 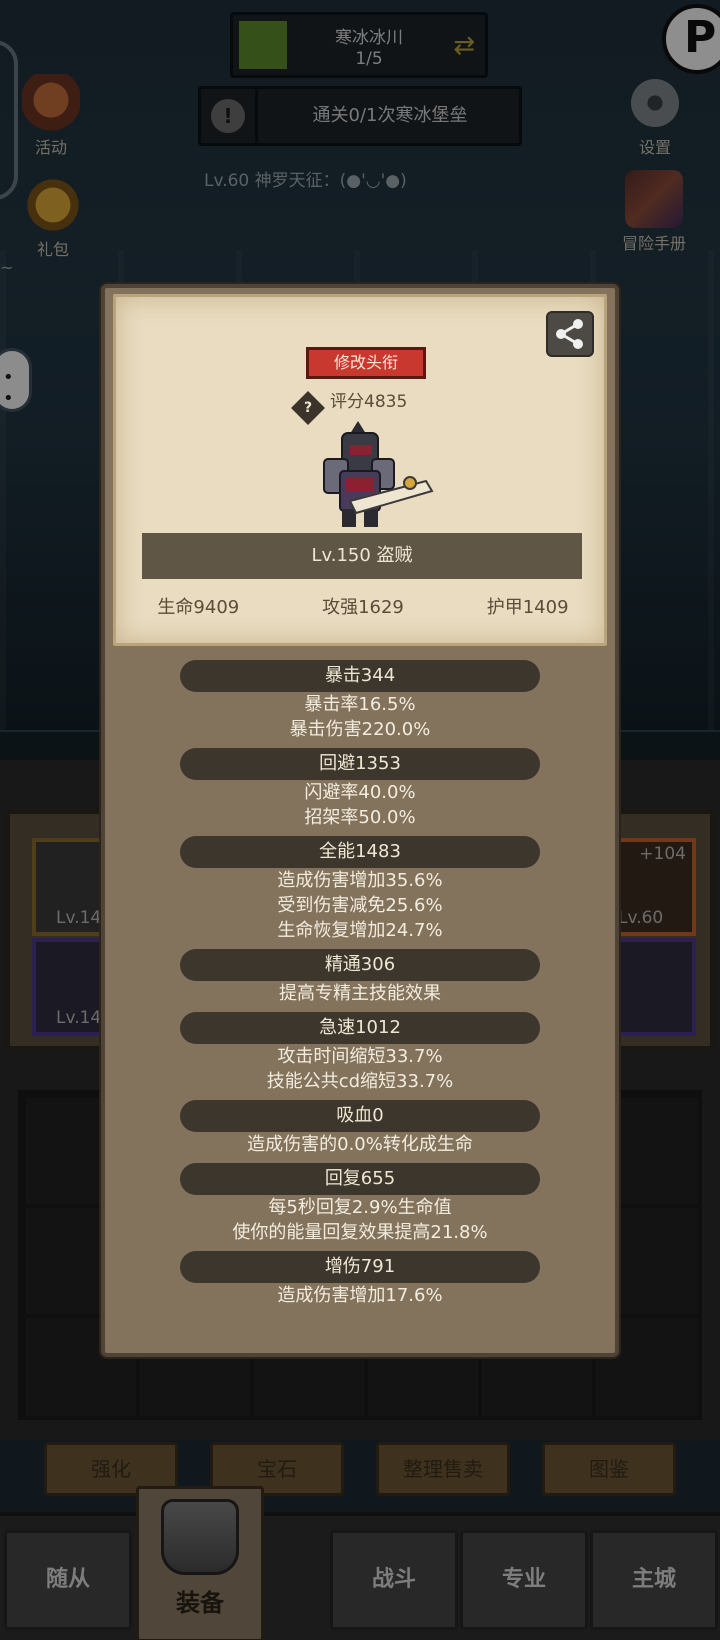 I want to click on stat-header: 回复655, so click(x=360, y=1179).